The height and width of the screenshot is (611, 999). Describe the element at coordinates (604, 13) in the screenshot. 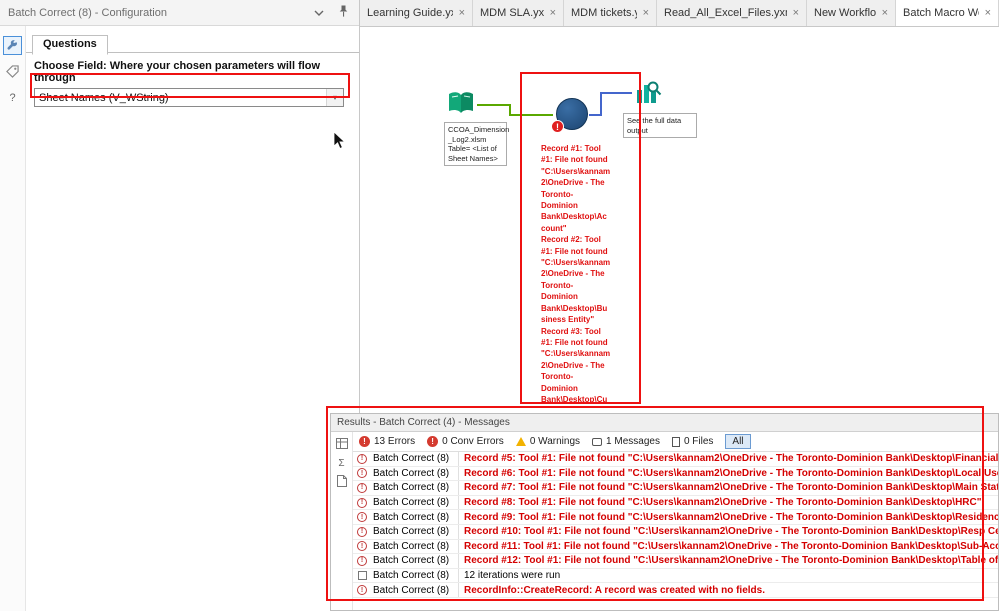

I see `workflow-tab-label: MDM tickets.yxmd` at that location.